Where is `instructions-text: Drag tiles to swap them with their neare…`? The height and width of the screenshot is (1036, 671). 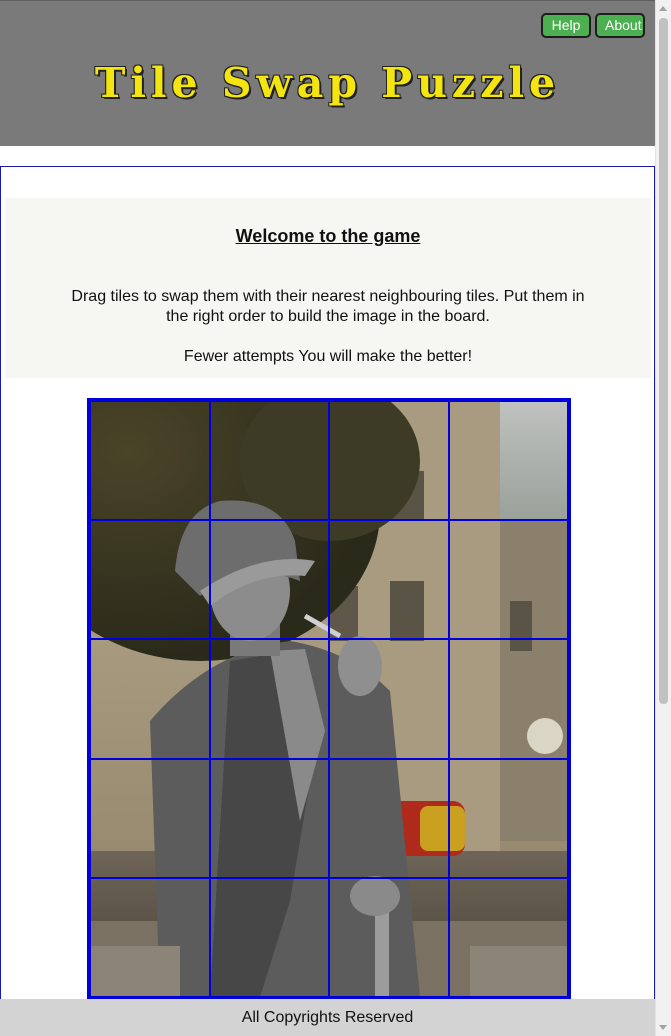
instructions-text: Drag tiles to swap them with their neare… is located at coordinates (328, 306).